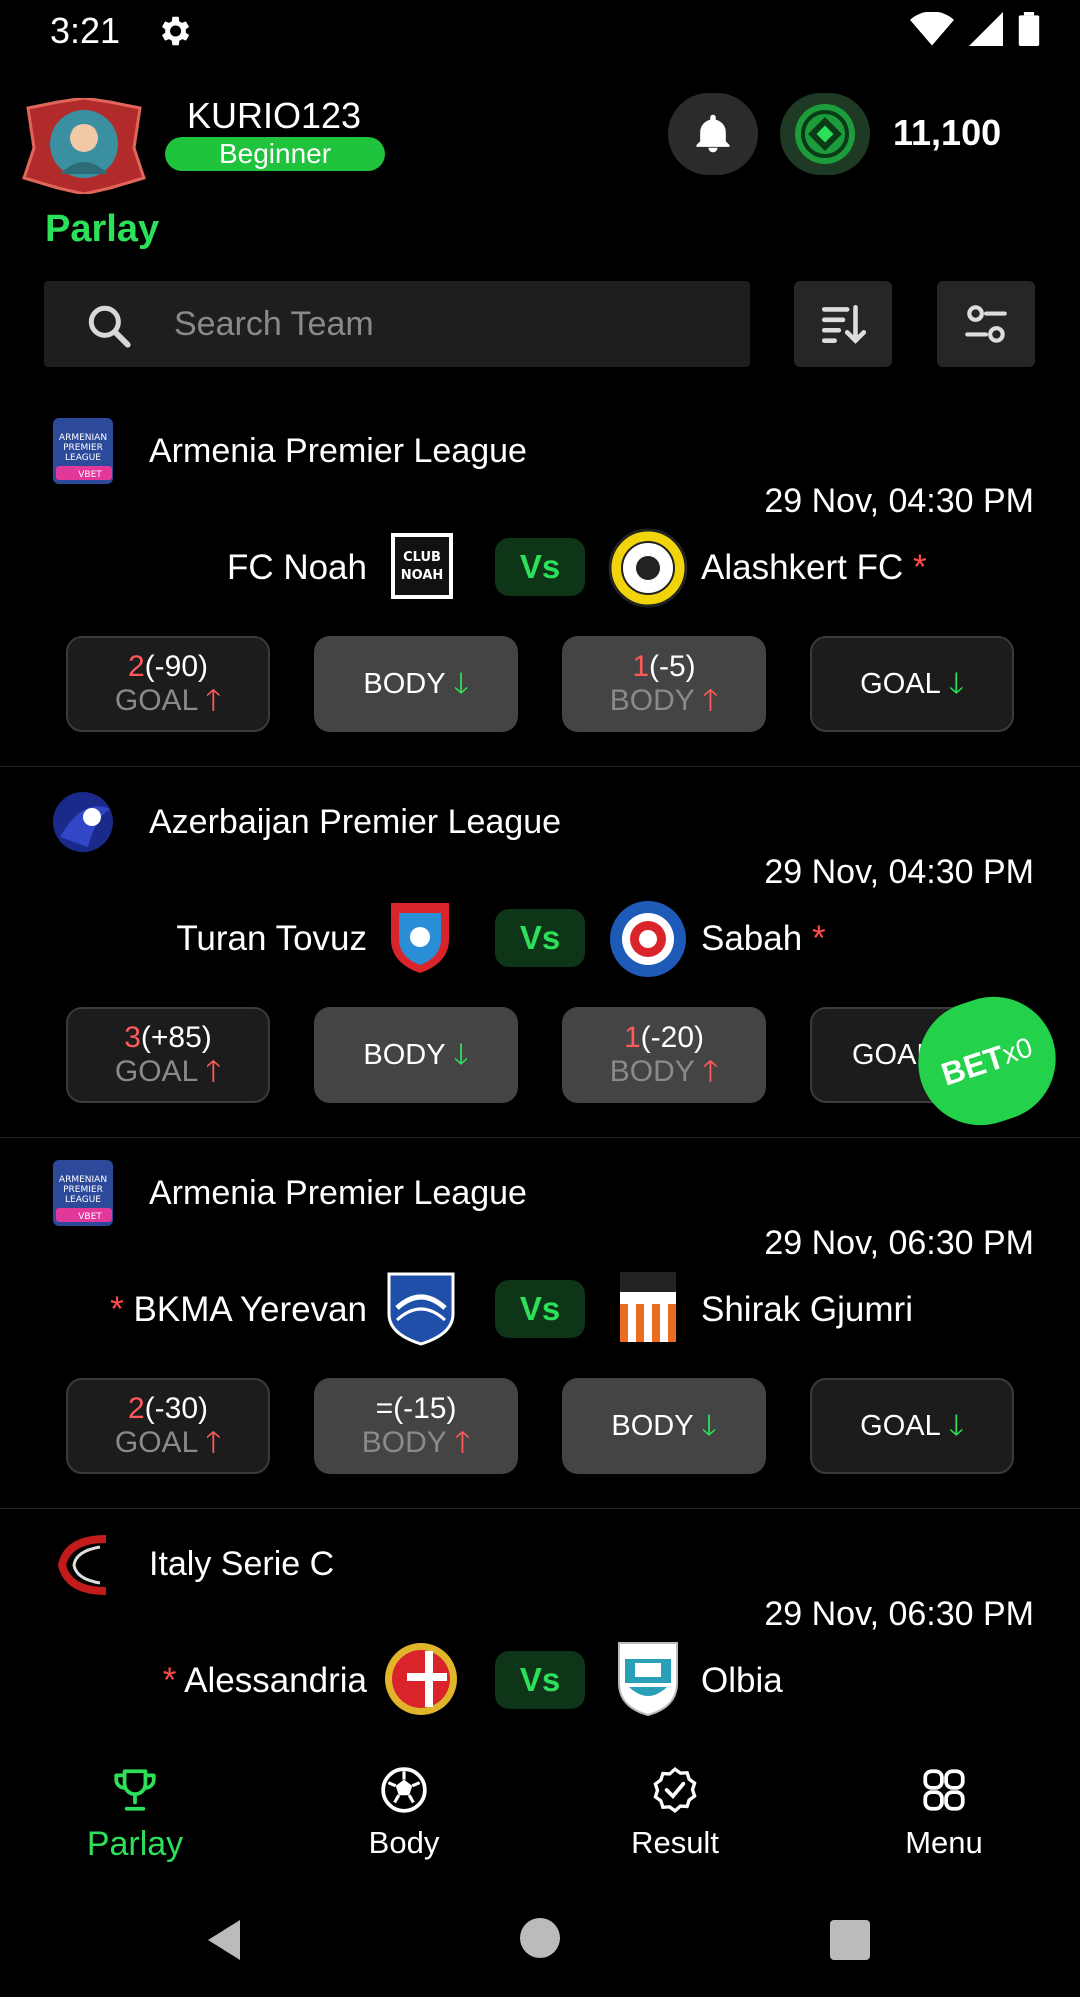 This screenshot has width=1080, height=1997. Describe the element at coordinates (944, 1813) in the screenshot. I see `nav-menu: Menu` at that location.